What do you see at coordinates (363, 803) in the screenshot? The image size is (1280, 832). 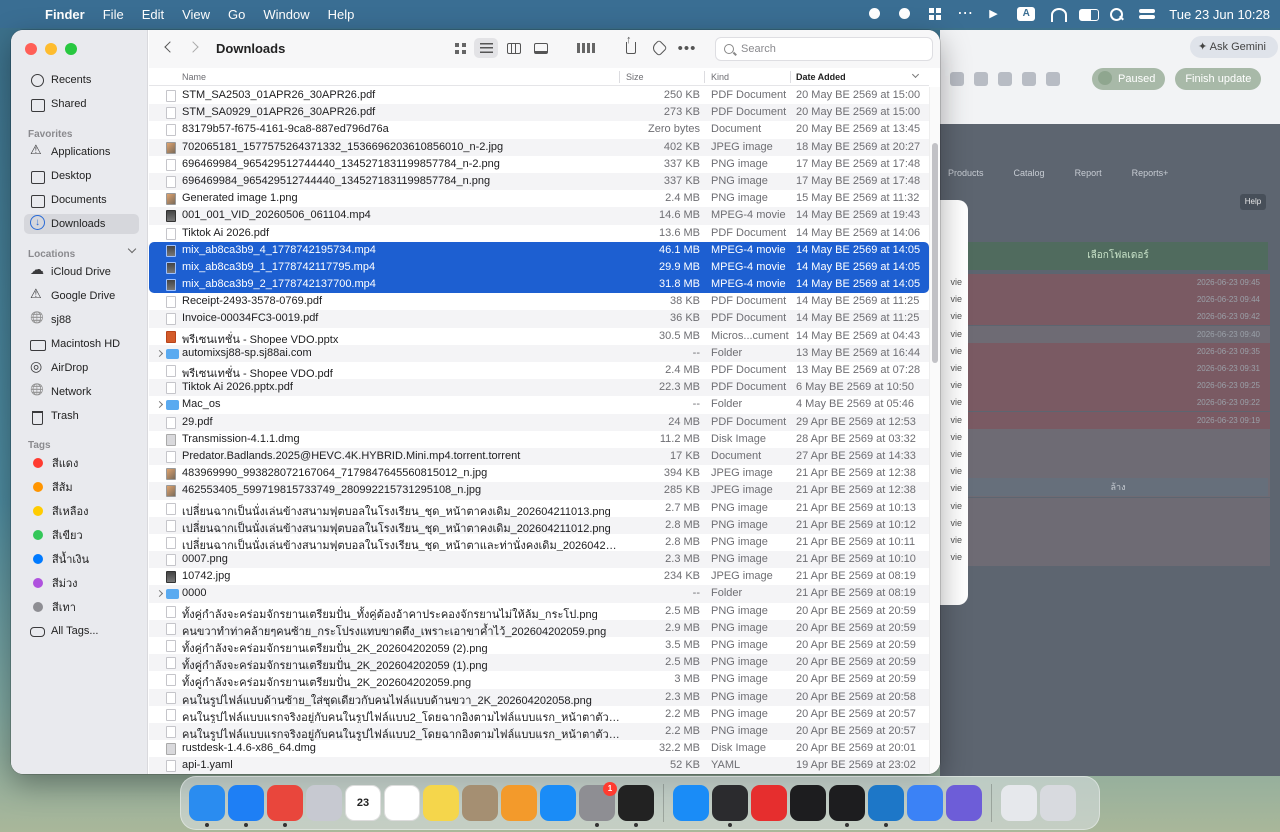 I see `calendar-app-icon: 23` at bounding box center [363, 803].